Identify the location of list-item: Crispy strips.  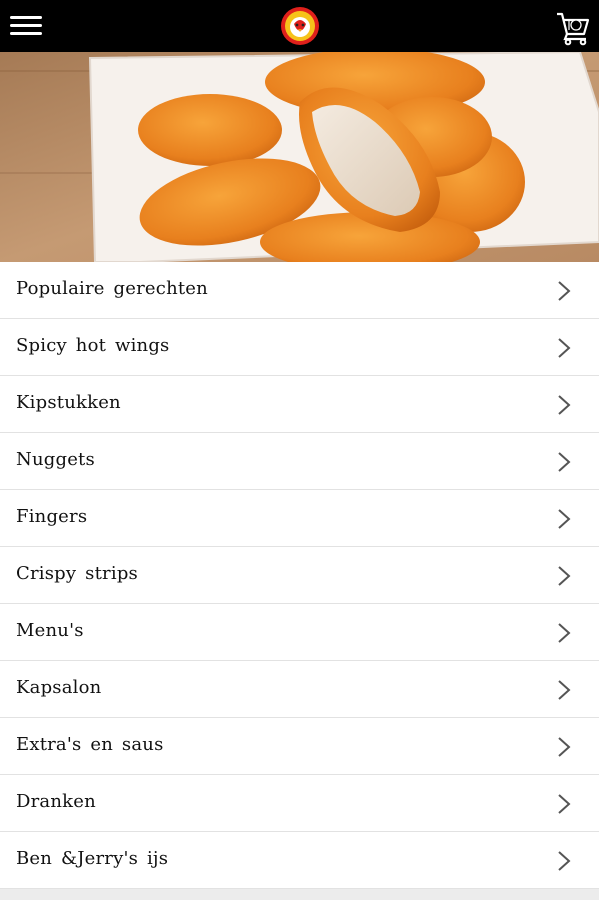
(299, 575).